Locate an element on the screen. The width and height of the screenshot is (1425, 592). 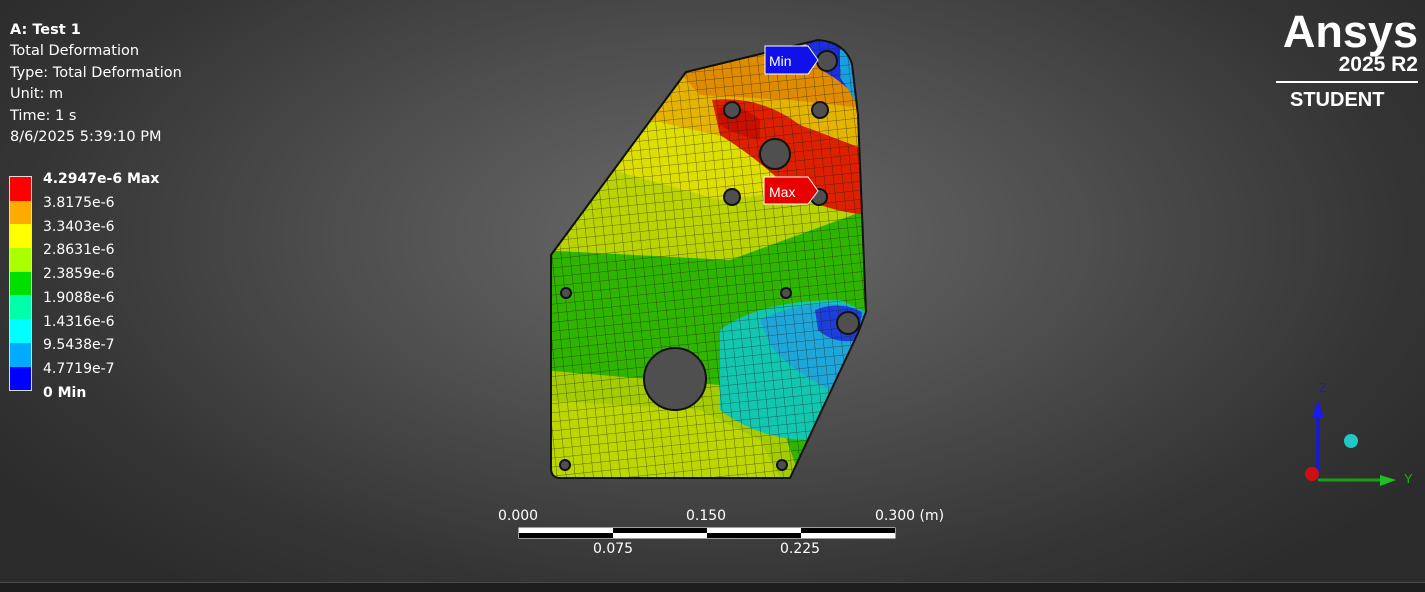
min-probe: Min is located at coordinates (791, 60).